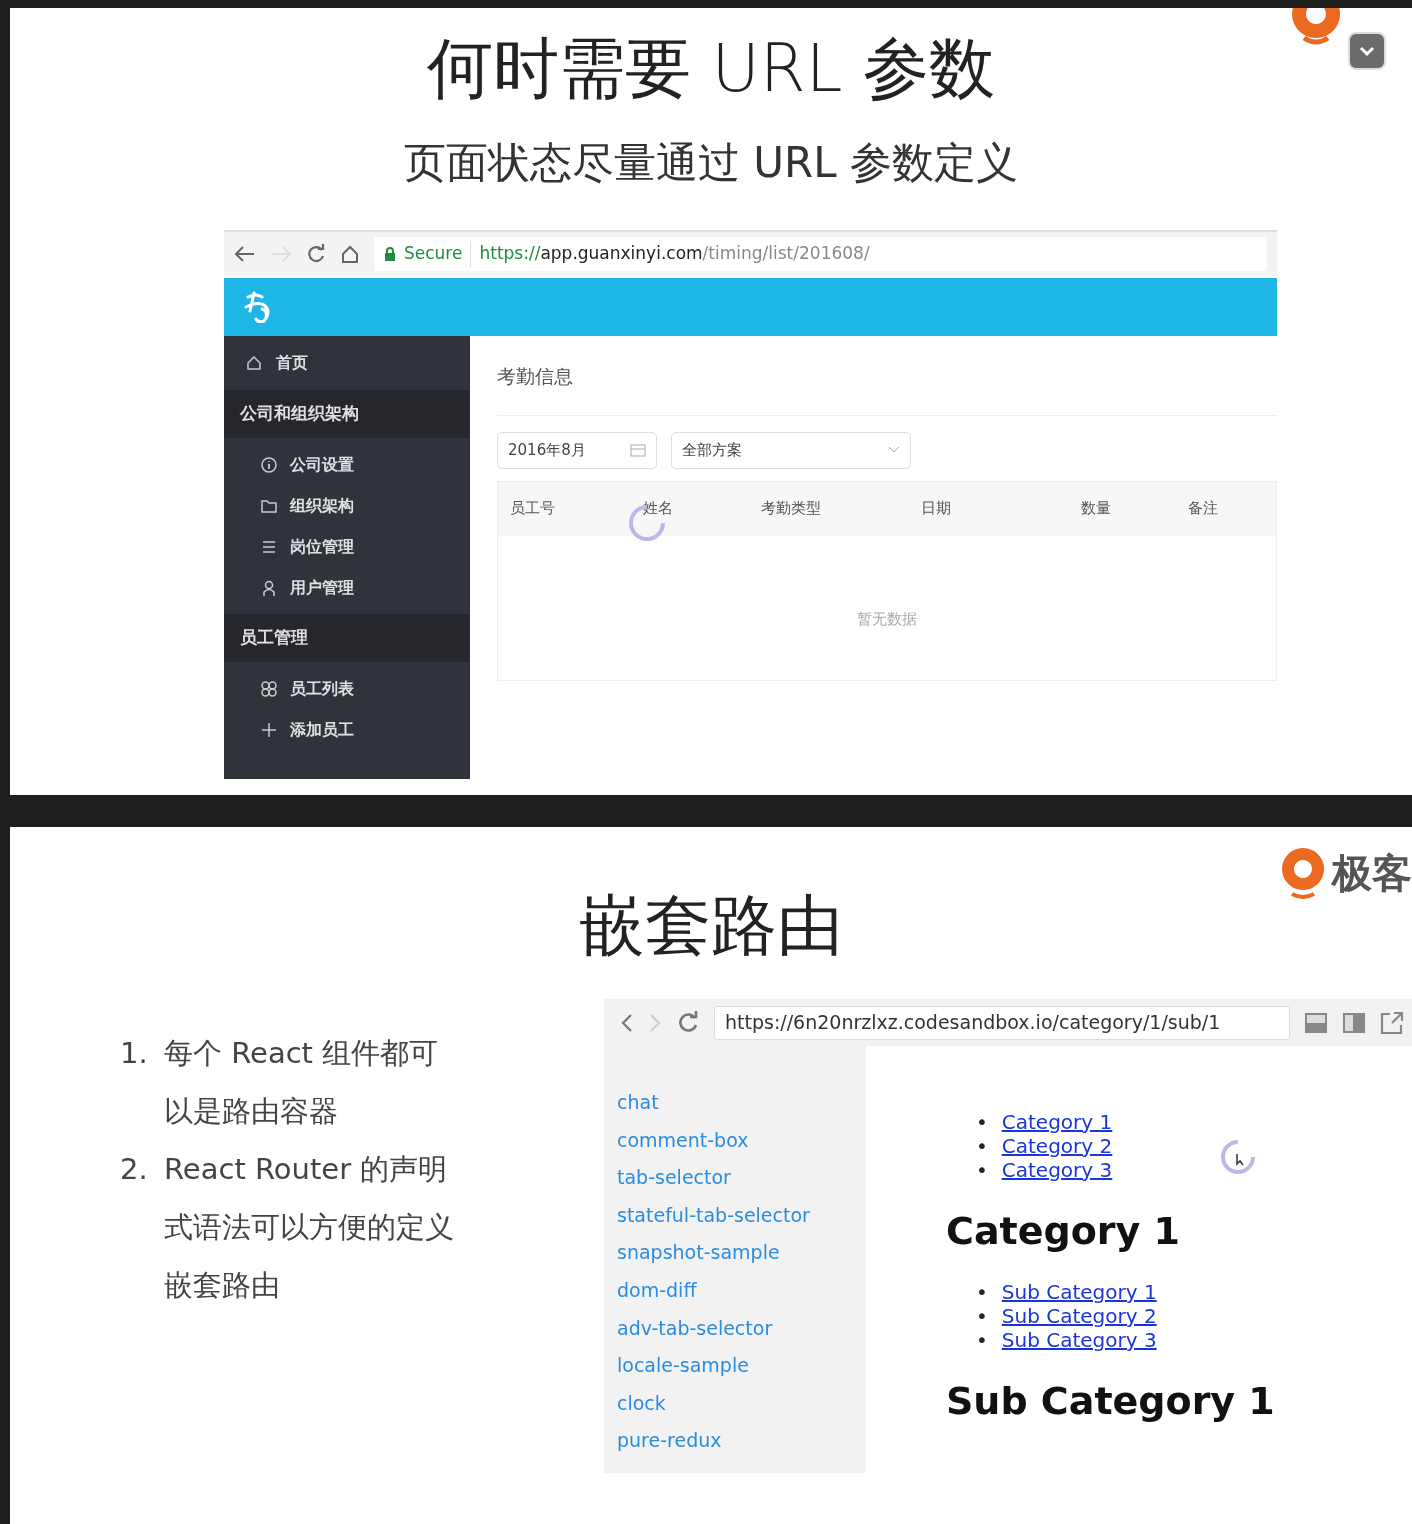 The height and width of the screenshot is (1524, 1412). I want to click on column-header: 备注, so click(1203, 509).